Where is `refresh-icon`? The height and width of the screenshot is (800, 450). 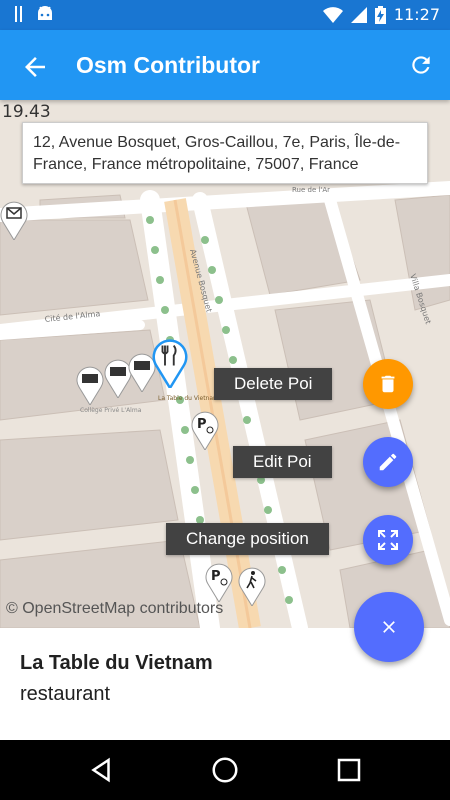
refresh-icon is located at coordinates (421, 65).